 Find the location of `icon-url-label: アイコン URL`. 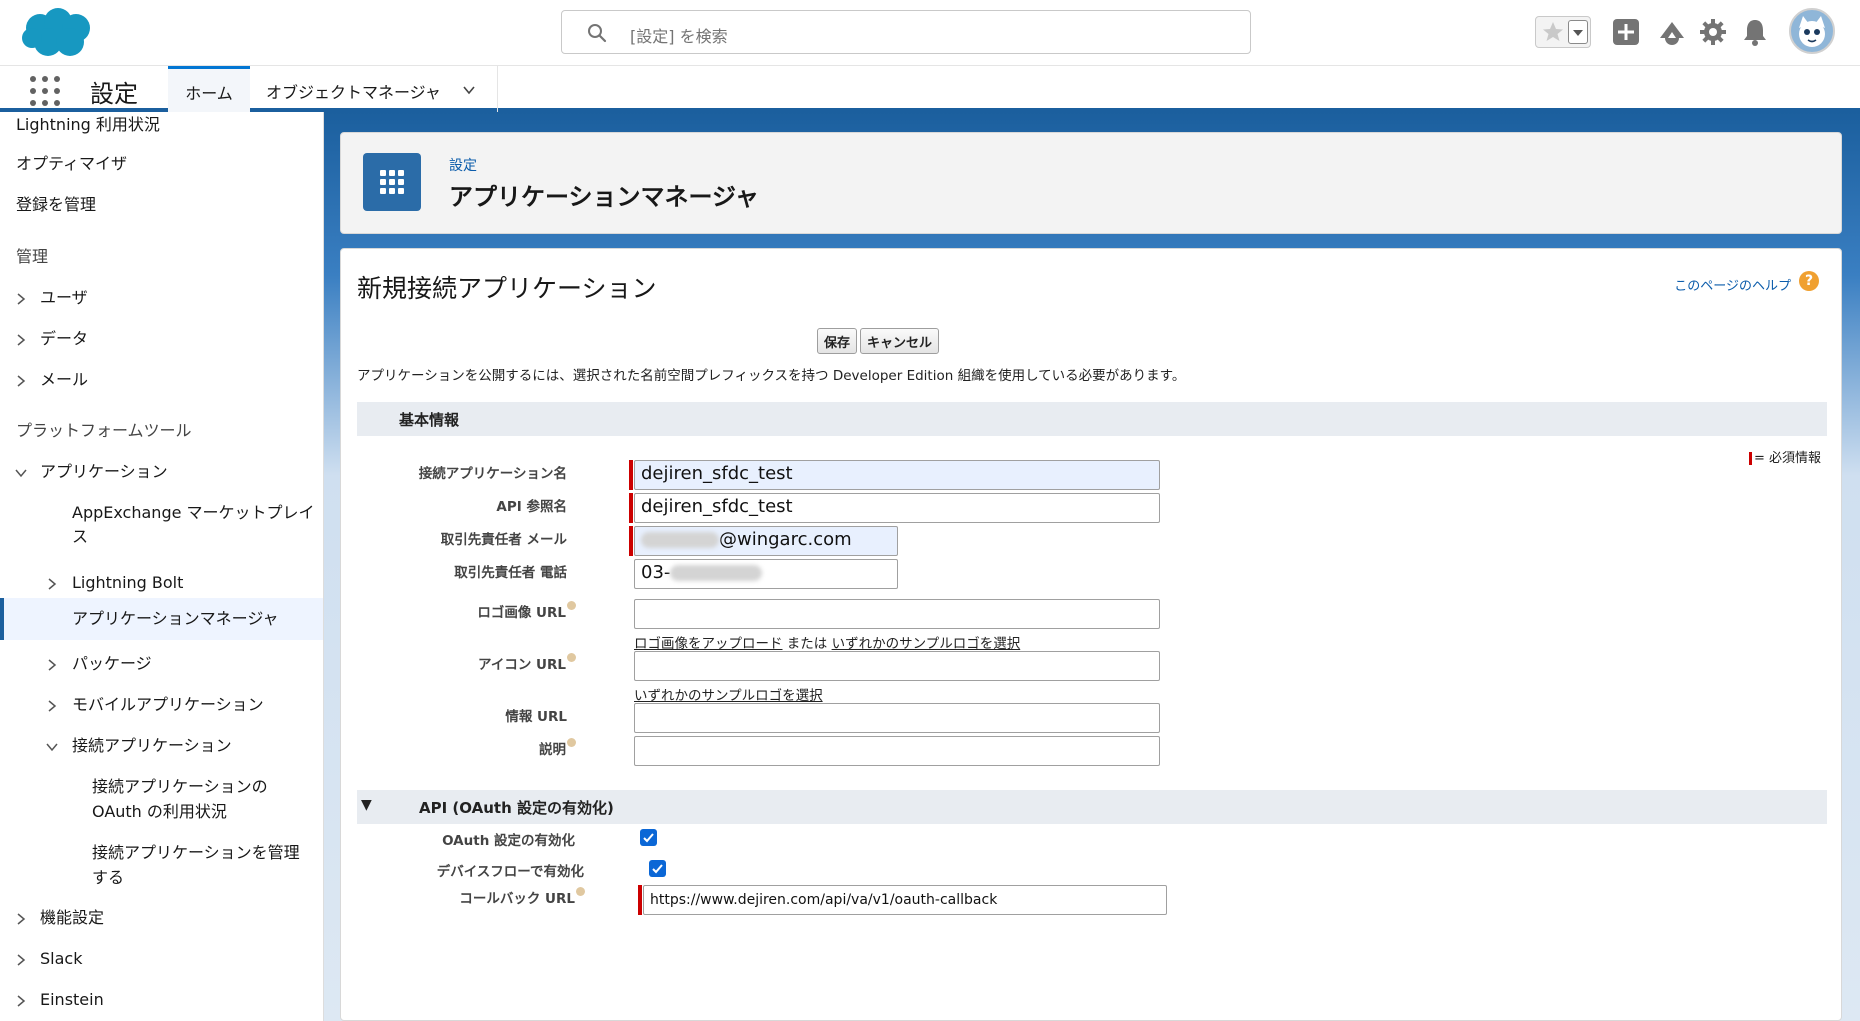

icon-url-label: アイコン URL is located at coordinates (527, 663).